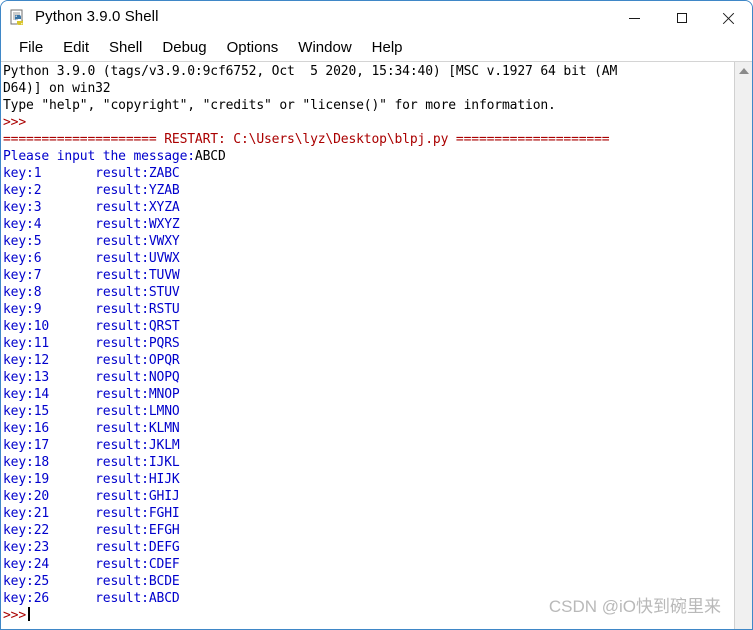 The width and height of the screenshot is (753, 630). Describe the element at coordinates (137, 207) in the screenshot. I see `result-value: result:XYZA` at that location.